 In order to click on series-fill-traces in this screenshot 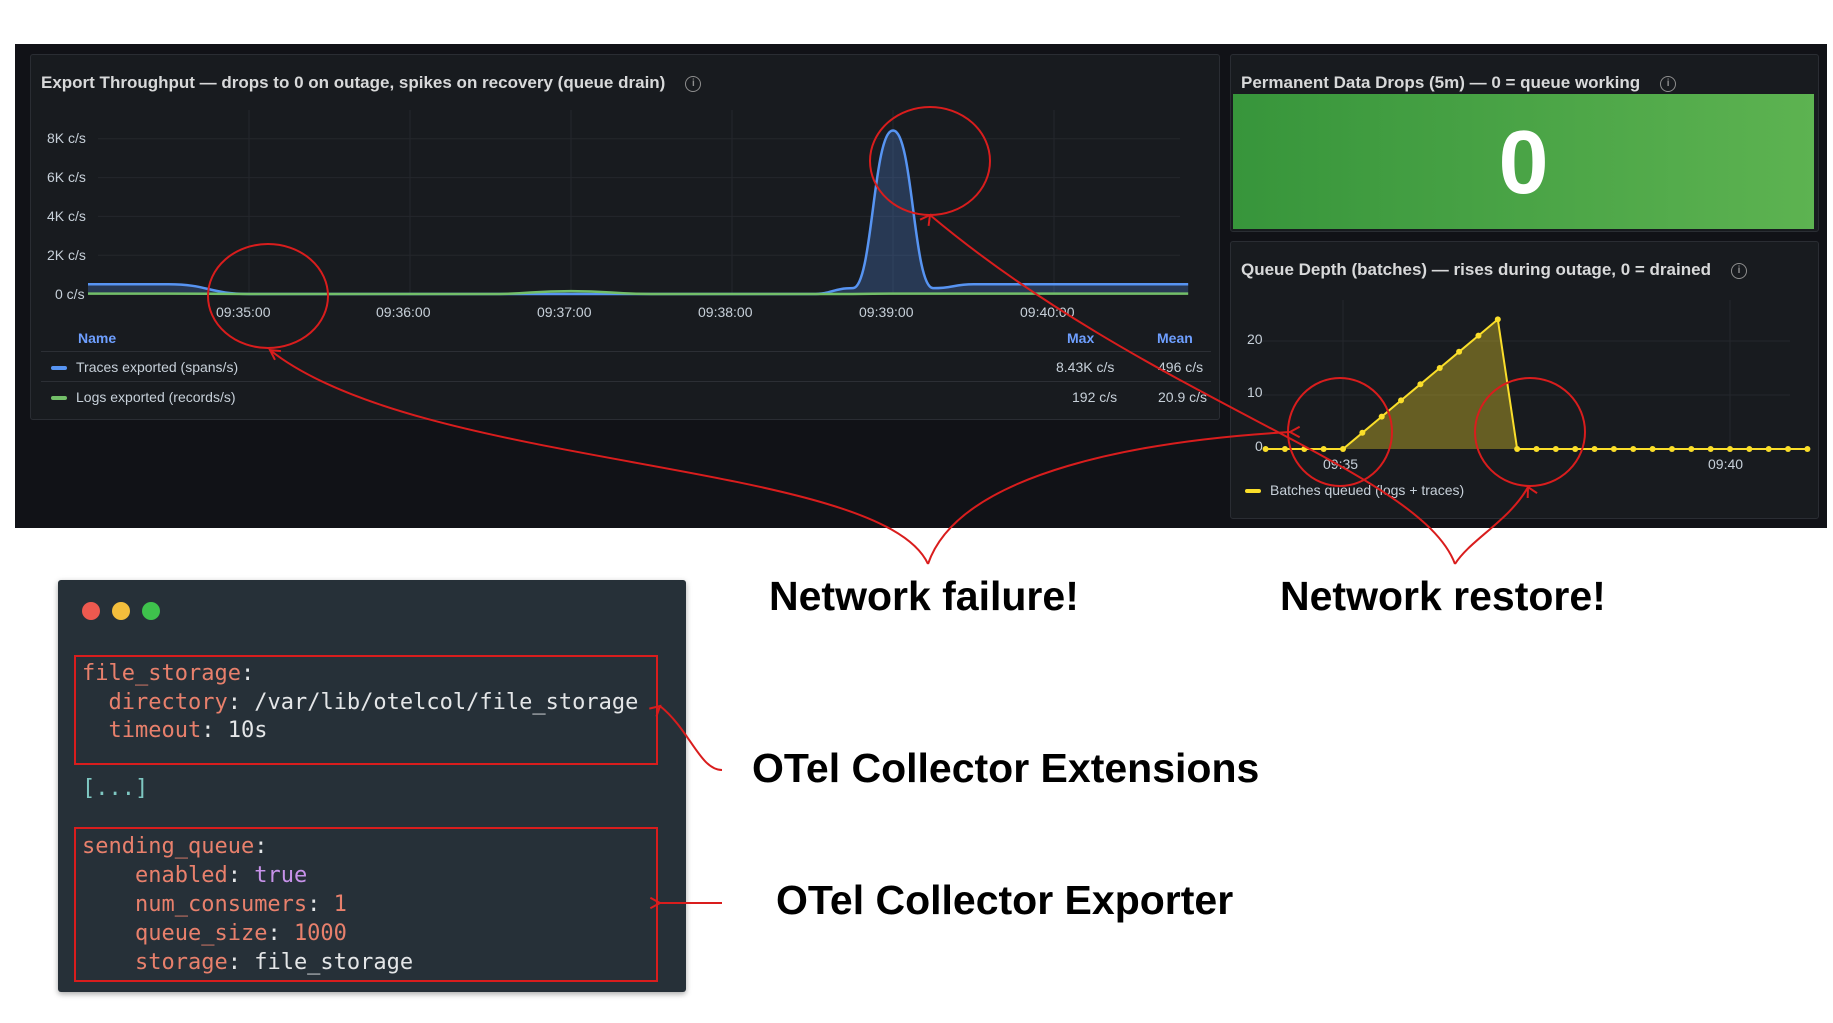, I will do `click(638, 212)`.